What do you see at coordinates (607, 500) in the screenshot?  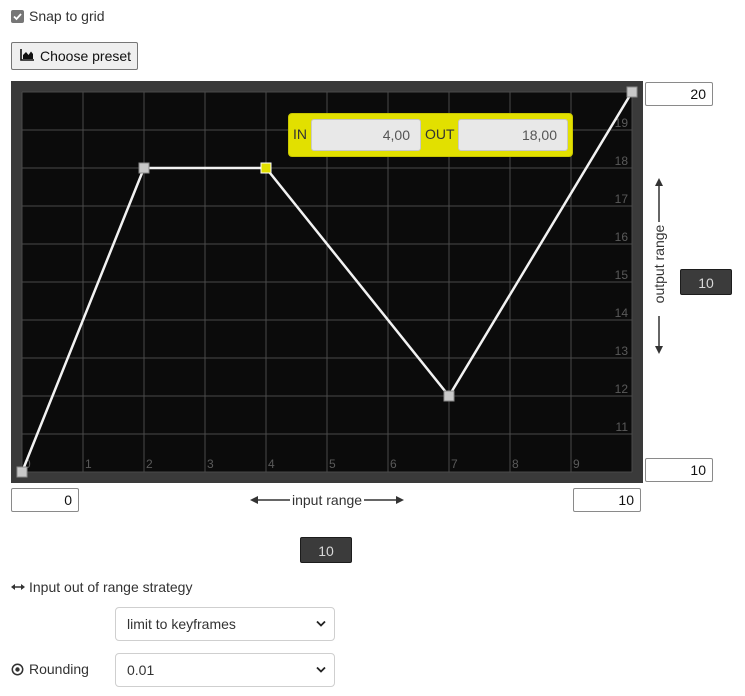 I see `input-max-input: 10` at bounding box center [607, 500].